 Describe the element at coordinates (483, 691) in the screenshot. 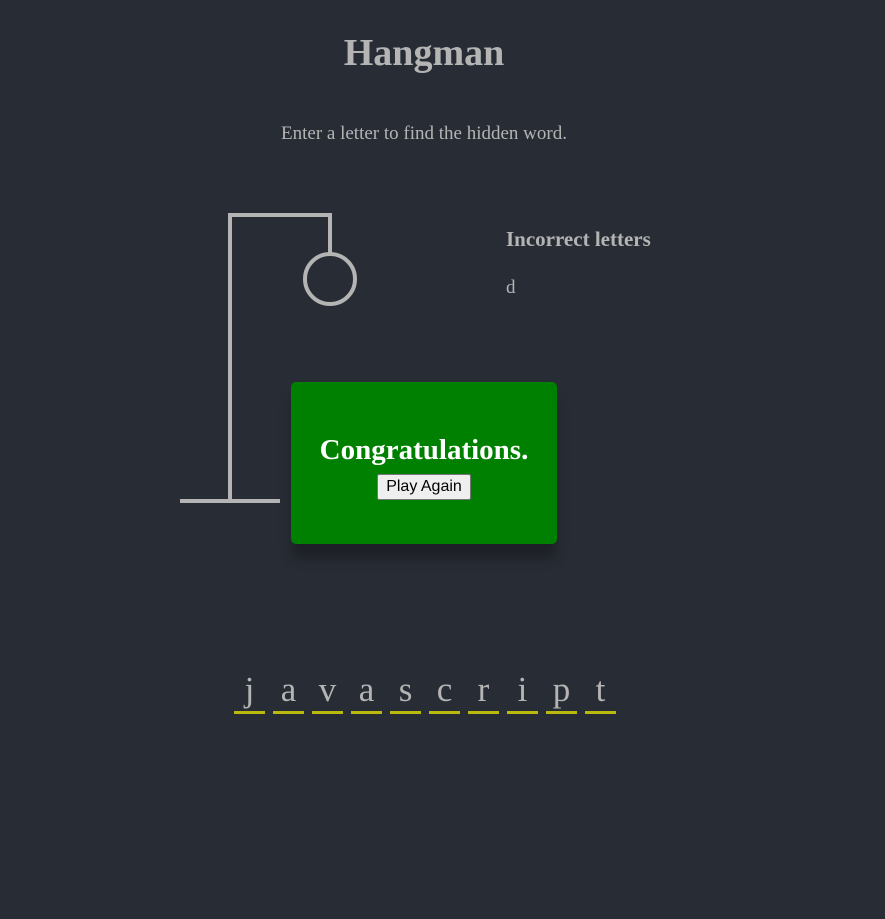

I see `word-letter: r` at that location.